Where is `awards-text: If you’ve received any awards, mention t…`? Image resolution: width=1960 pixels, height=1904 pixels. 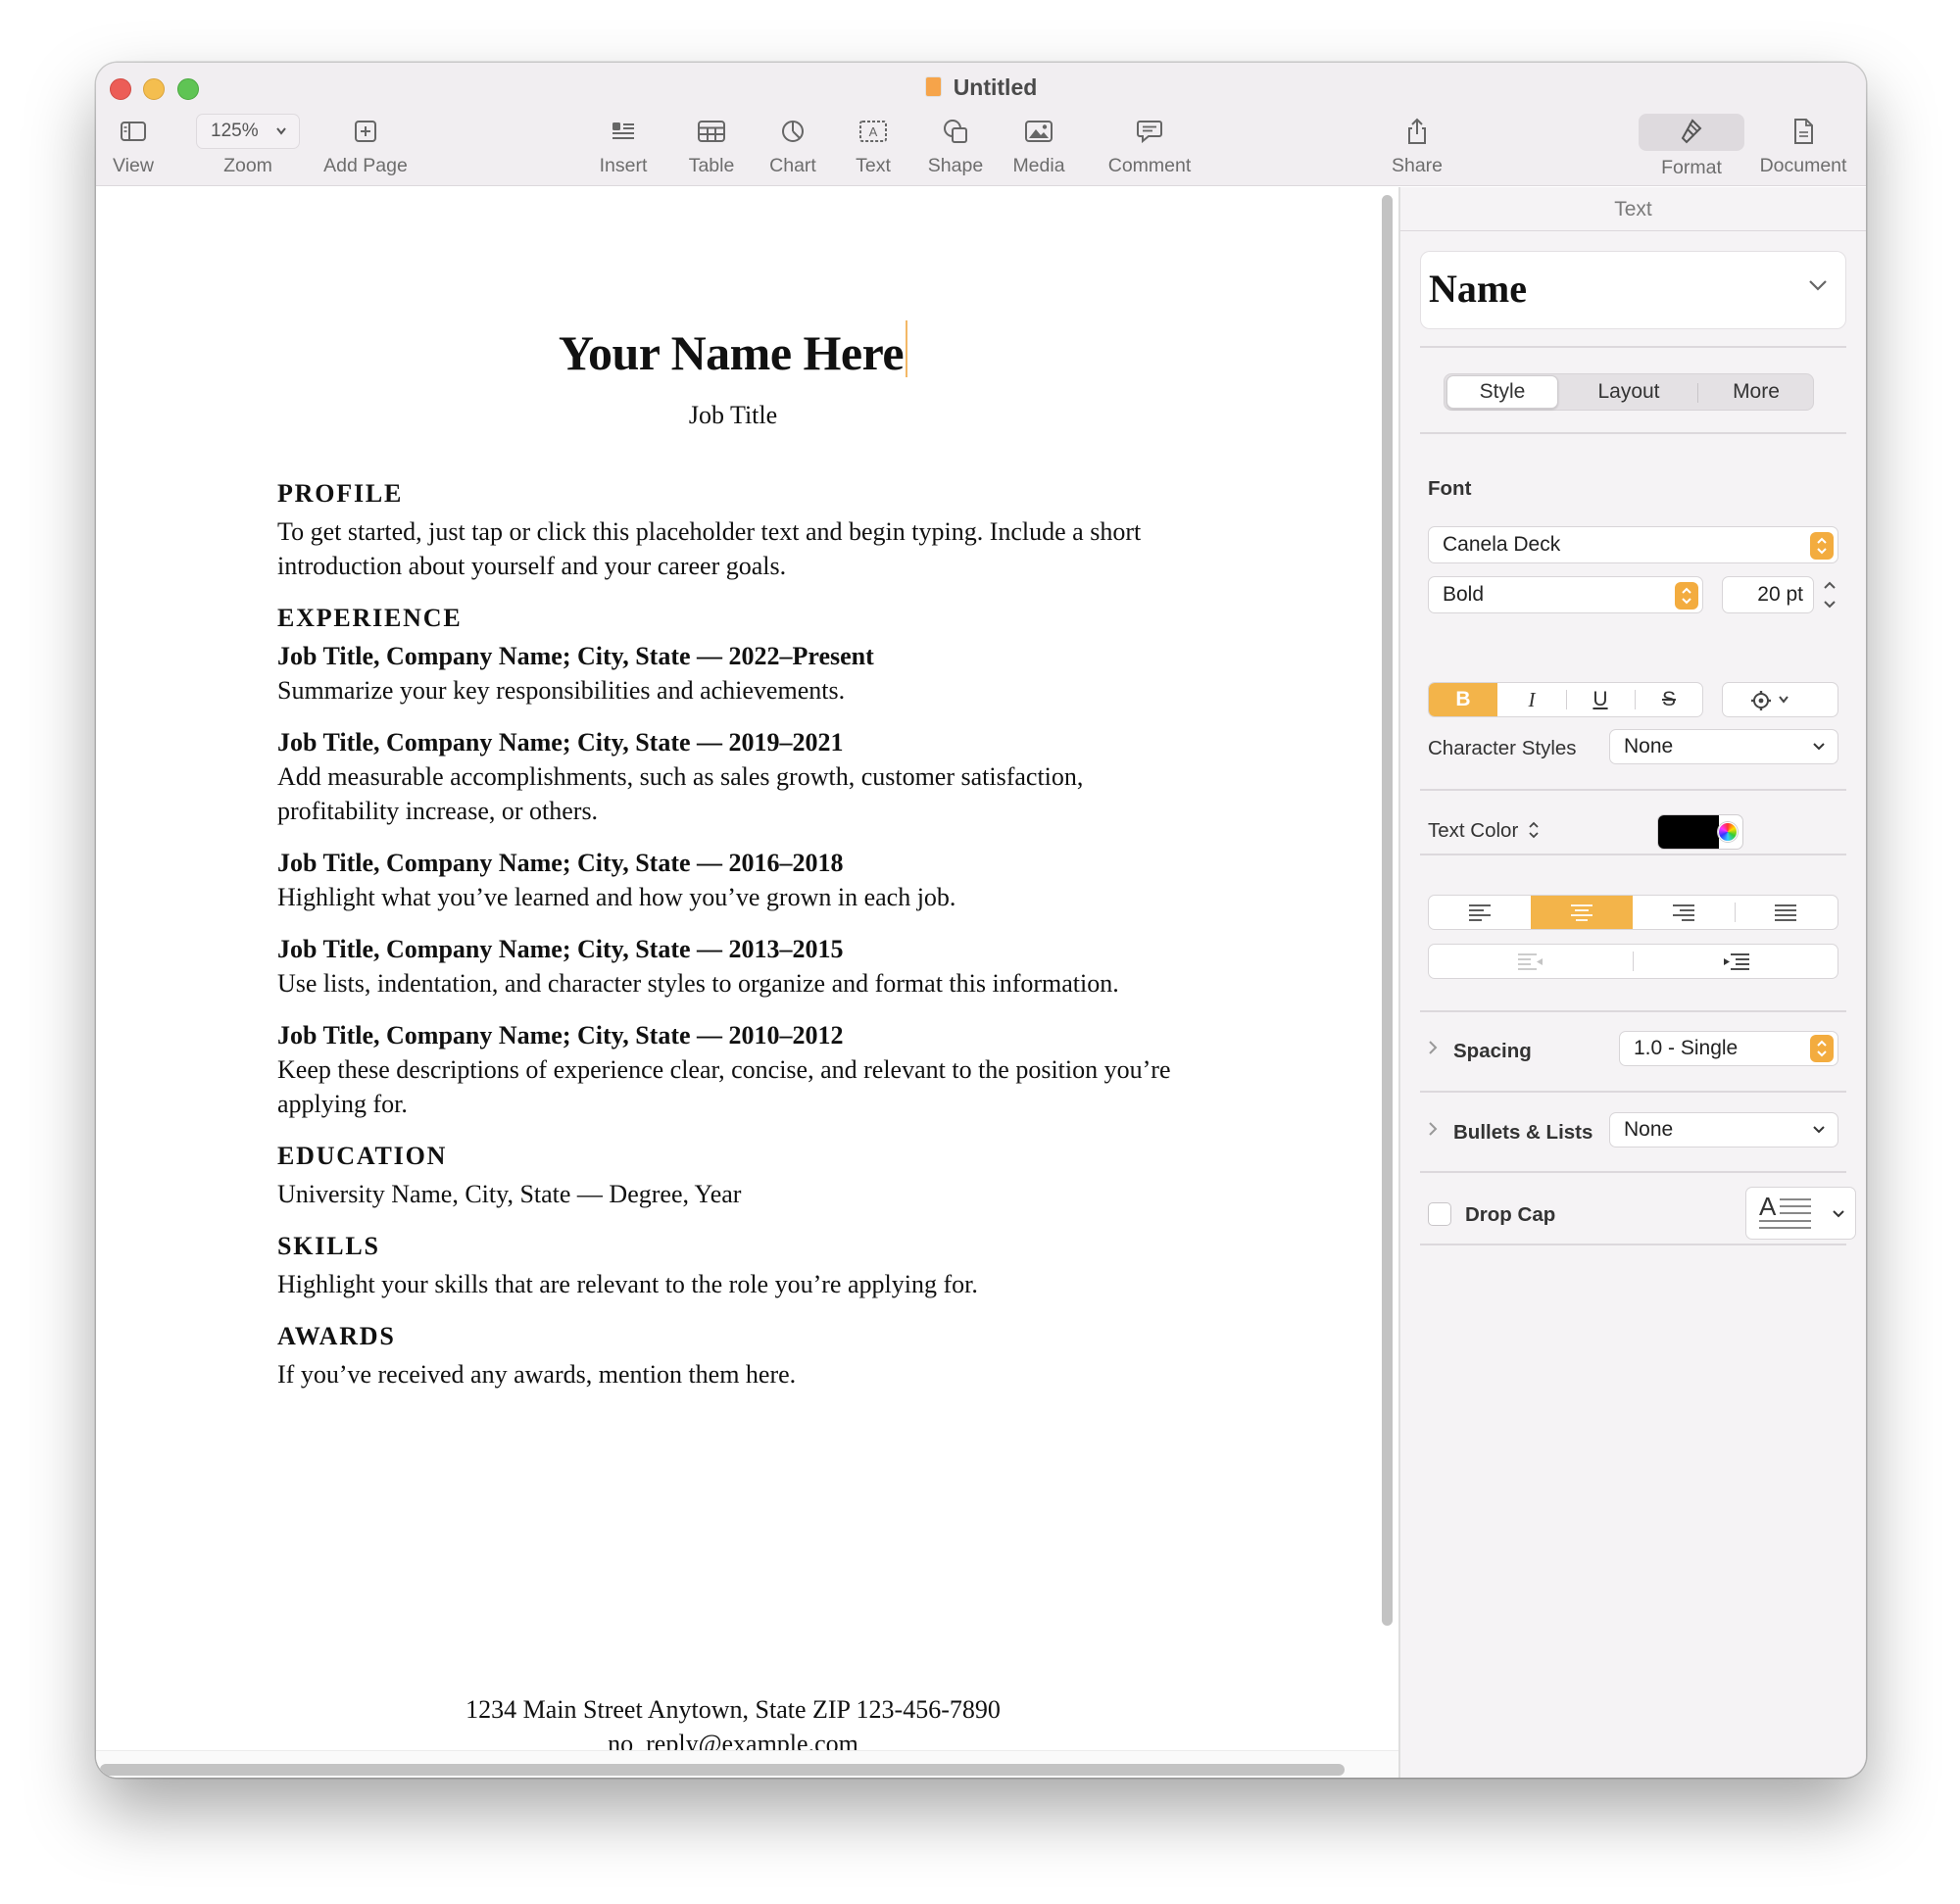 awards-text: If you’ve received any awards, mention t… is located at coordinates (767, 1374).